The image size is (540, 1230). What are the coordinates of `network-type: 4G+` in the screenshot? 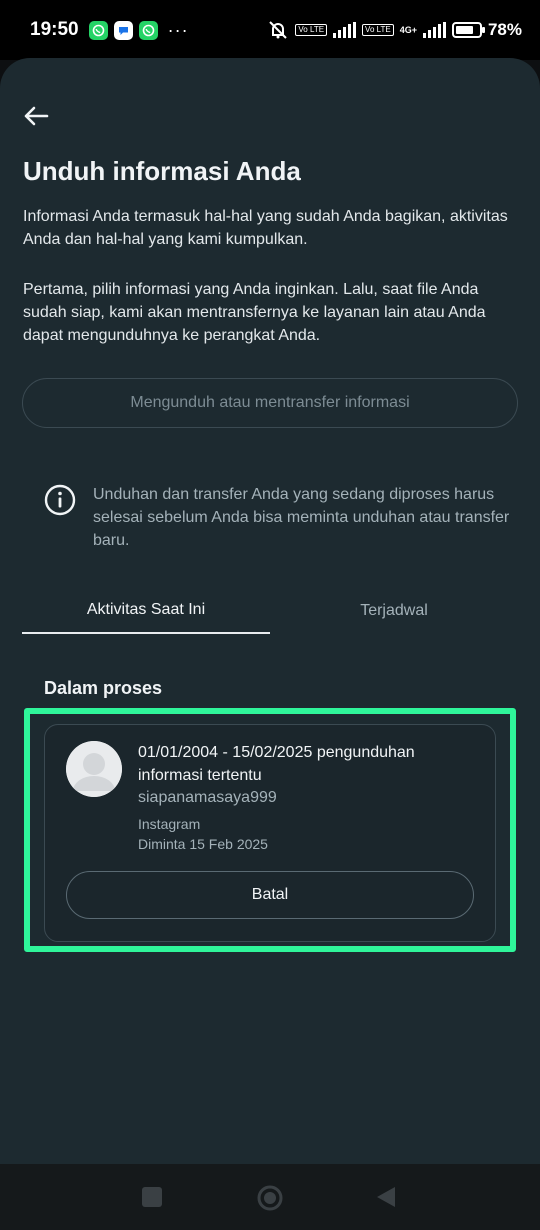 It's located at (408, 30).